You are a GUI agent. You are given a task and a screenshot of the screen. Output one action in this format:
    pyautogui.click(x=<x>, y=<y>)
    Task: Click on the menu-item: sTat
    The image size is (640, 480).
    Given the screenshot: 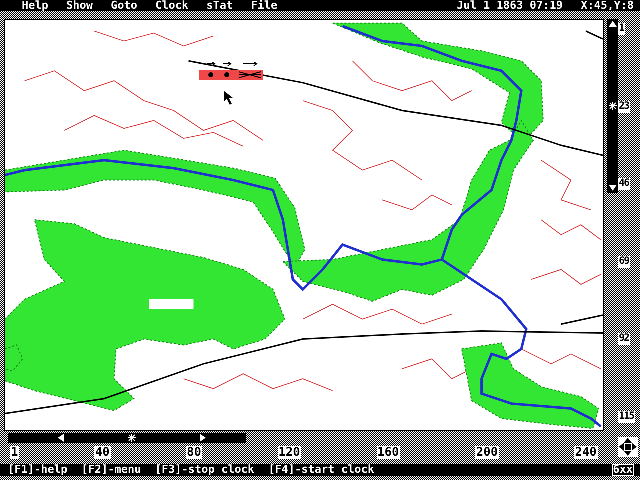 What is the action you would take?
    pyautogui.click(x=220, y=5)
    